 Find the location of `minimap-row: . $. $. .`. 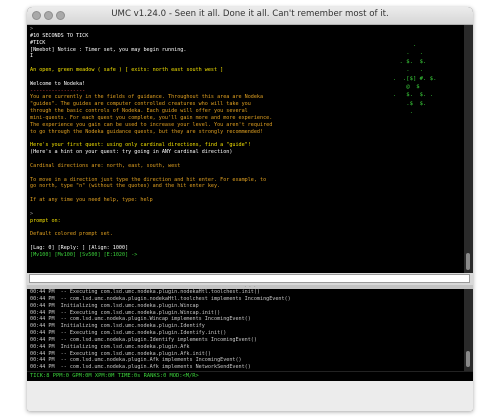

minimap-row: . $. $. . is located at coordinates (415, 95).